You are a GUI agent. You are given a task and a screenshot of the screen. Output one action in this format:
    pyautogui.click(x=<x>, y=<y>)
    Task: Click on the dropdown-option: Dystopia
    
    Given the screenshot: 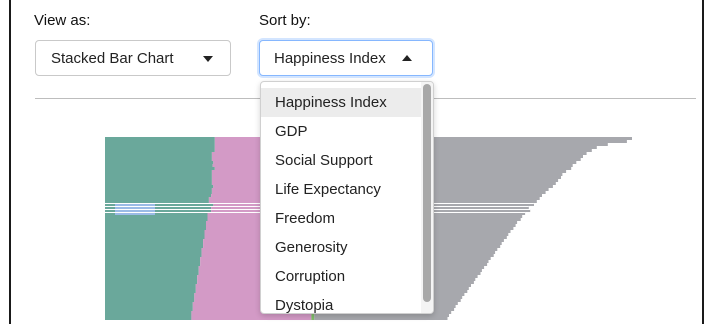 What is the action you would take?
    pyautogui.click(x=341, y=302)
    